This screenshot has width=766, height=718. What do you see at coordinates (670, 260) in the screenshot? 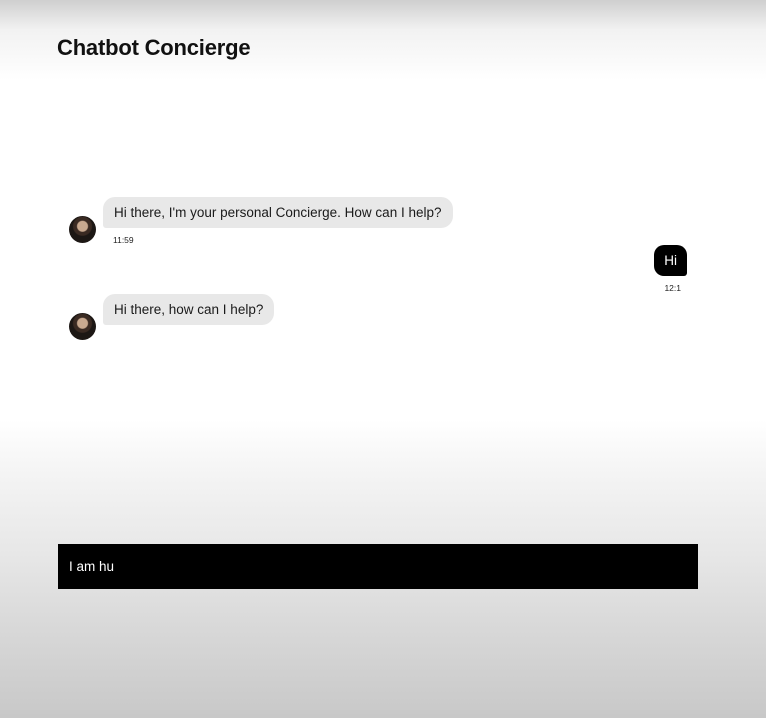
I see `user-message-bubble: Hi` at bounding box center [670, 260].